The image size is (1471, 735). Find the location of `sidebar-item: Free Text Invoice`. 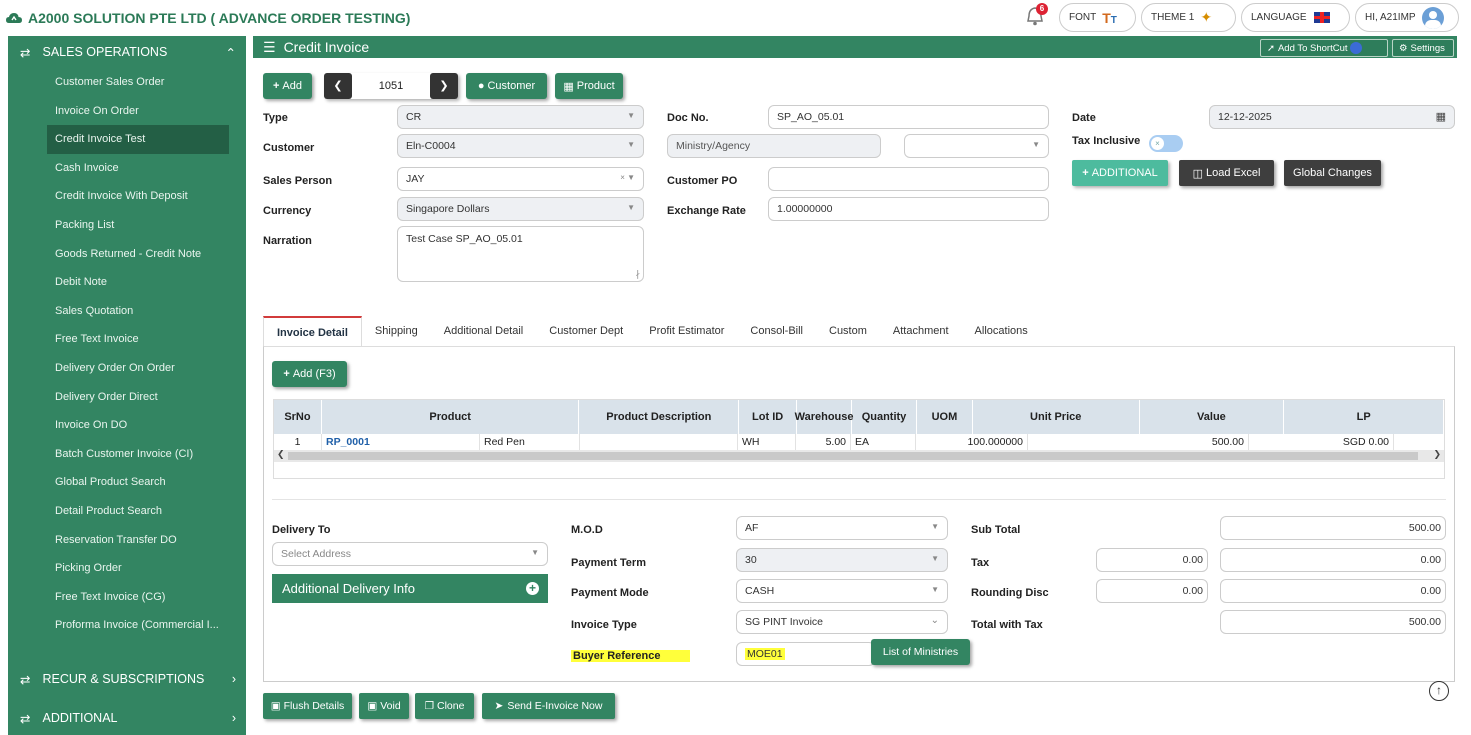

sidebar-item: Free Text Invoice is located at coordinates (127, 339).